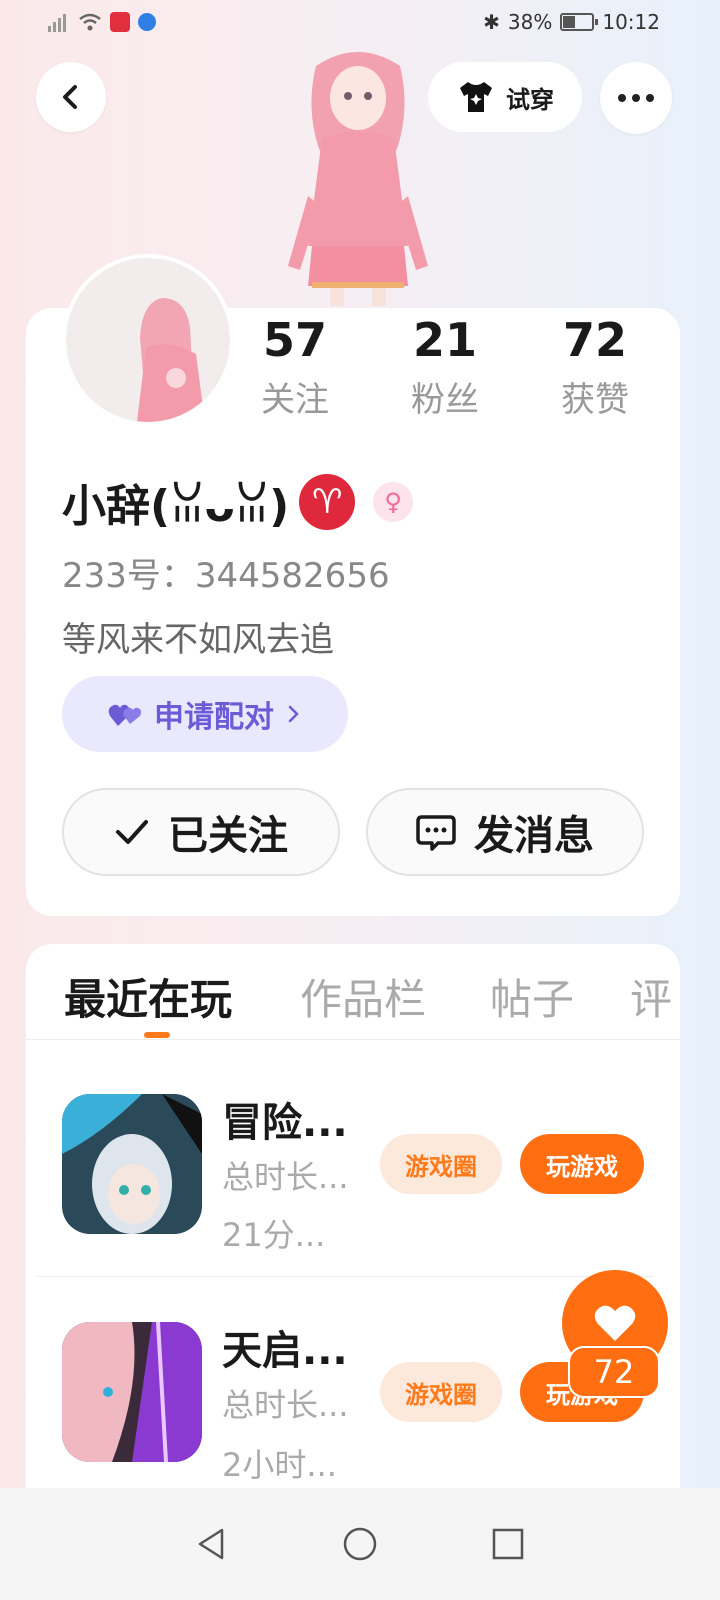 The image size is (720, 1600). I want to click on tab-posts: 帖子, so click(532, 996).